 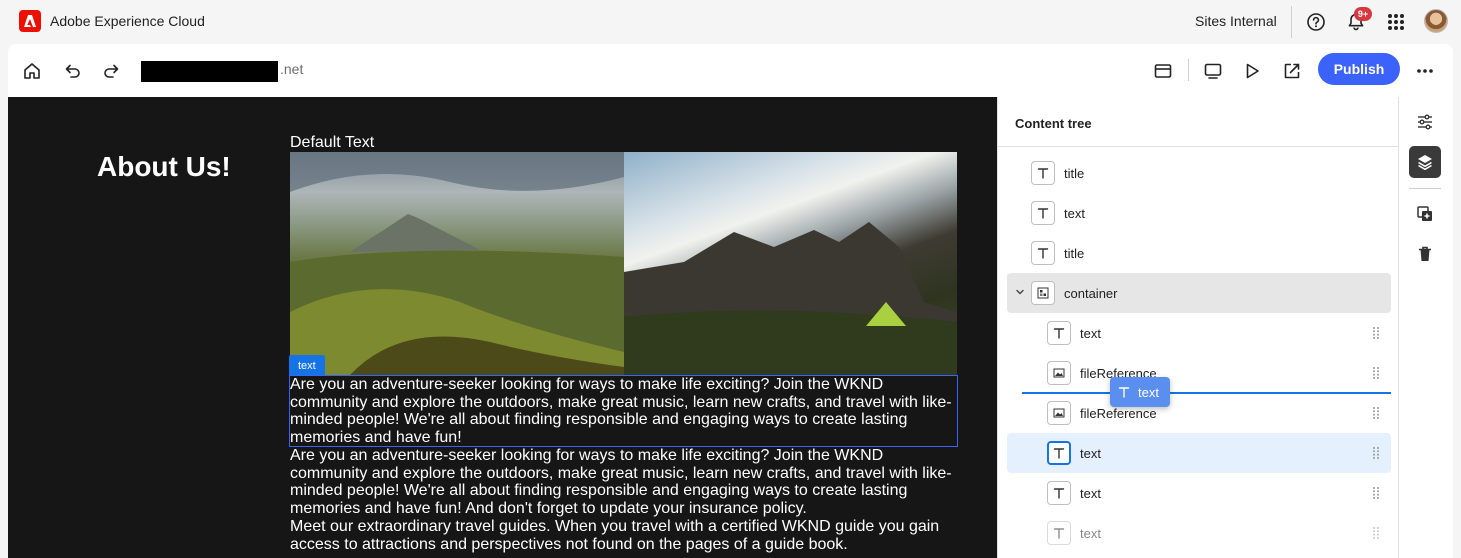 I want to click on editor-toolbar: .net Publish, so click(x=730, y=70).